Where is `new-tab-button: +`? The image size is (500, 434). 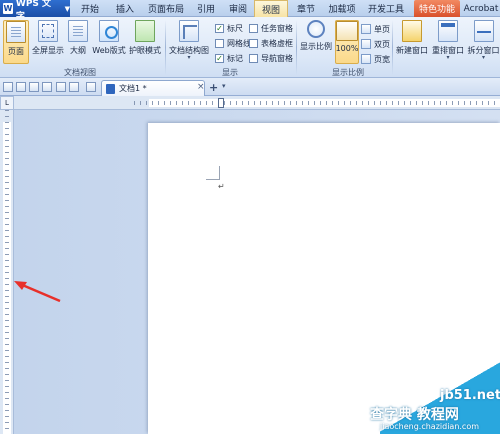 new-tab-button: + is located at coordinates (213, 87).